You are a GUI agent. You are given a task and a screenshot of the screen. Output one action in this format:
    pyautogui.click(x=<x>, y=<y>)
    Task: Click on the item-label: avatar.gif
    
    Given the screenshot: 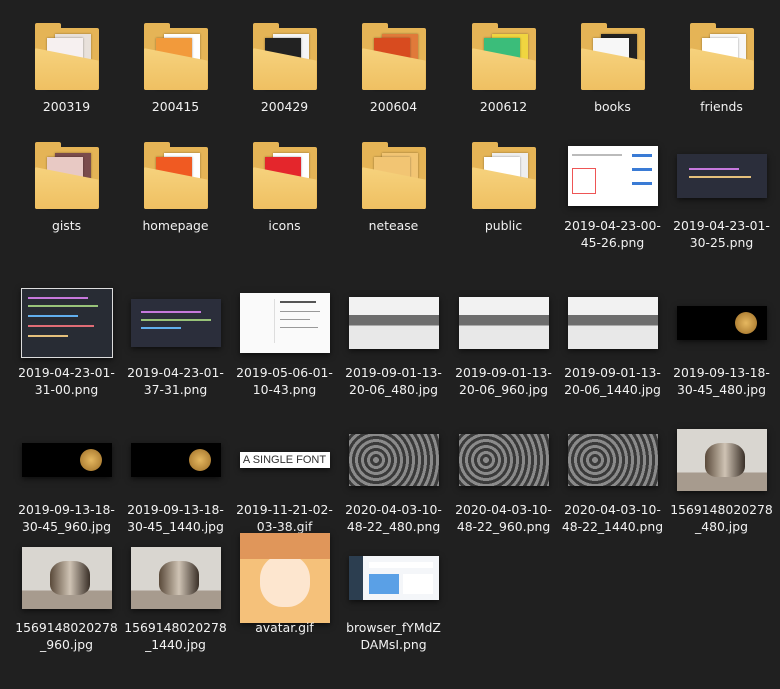 What is the action you would take?
    pyautogui.click(x=284, y=627)
    